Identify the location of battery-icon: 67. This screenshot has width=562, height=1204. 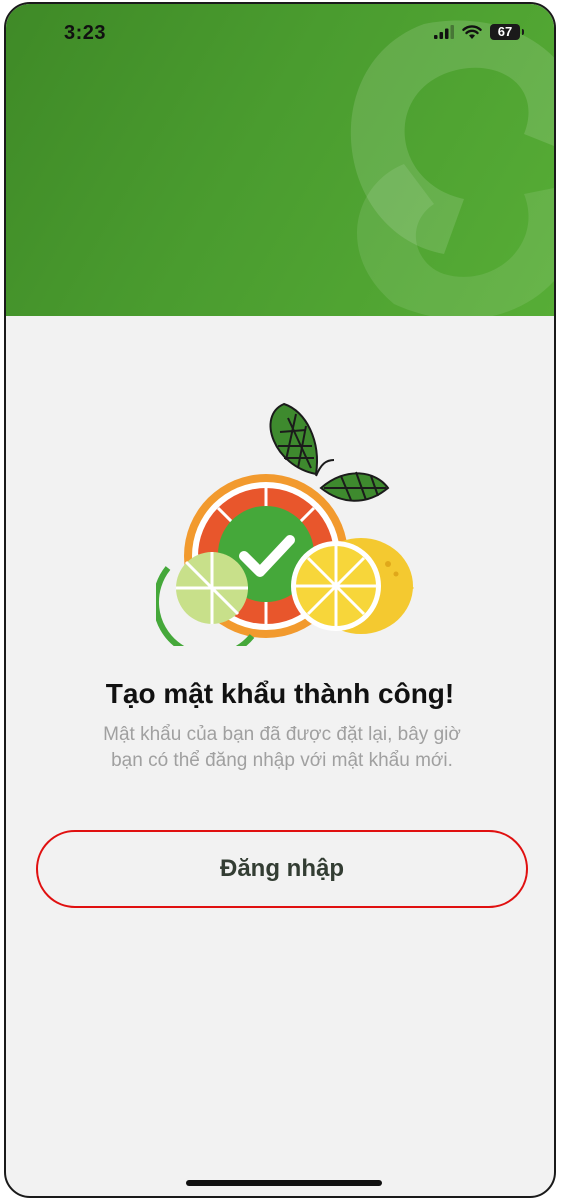
(507, 32).